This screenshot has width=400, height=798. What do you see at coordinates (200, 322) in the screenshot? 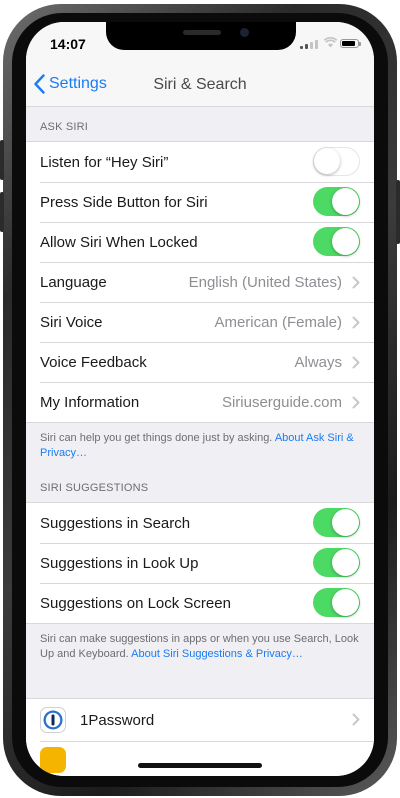
I see `row-siri-voice: Siri Voice American (Female)` at bounding box center [200, 322].